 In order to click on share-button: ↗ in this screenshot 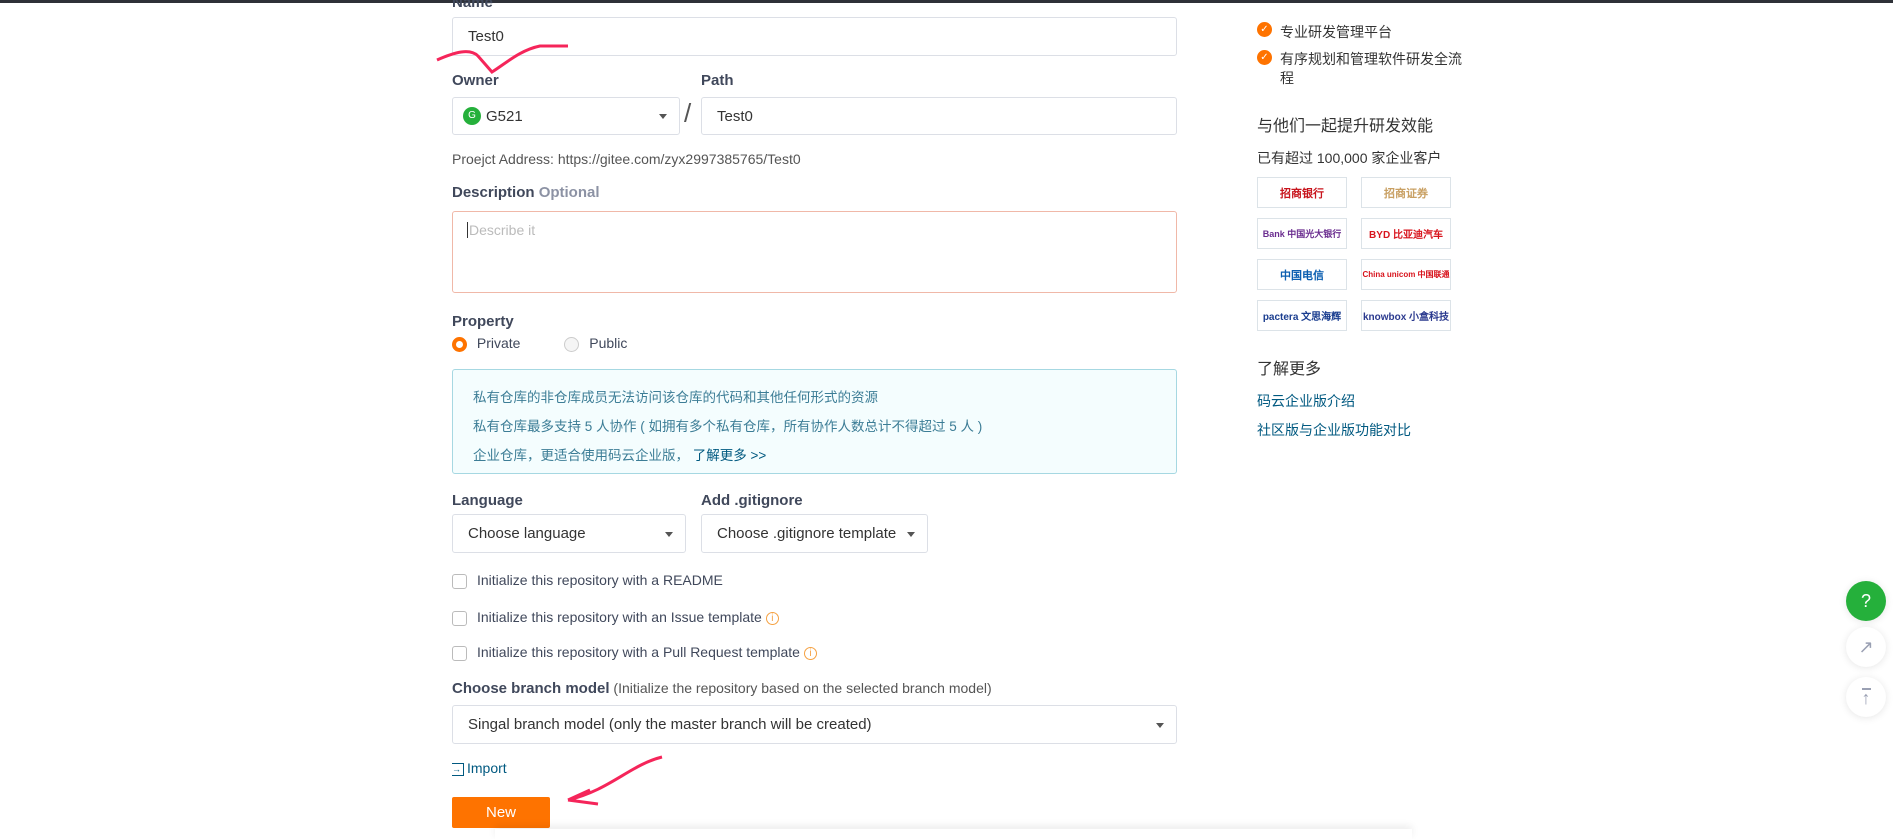, I will do `click(1866, 647)`.